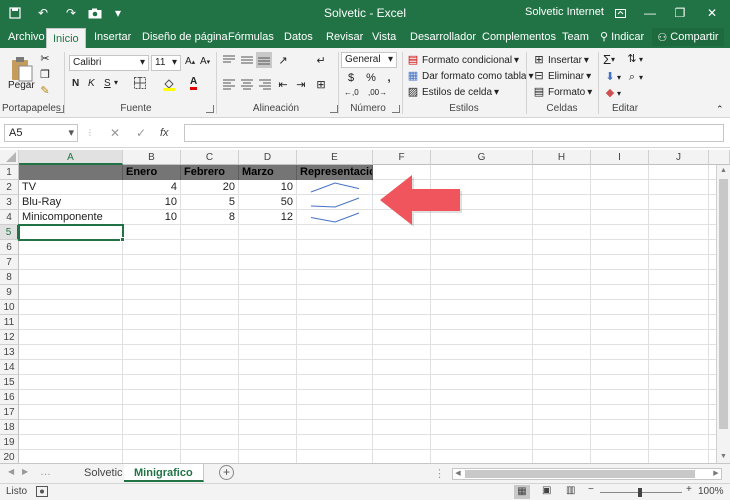  I want to click on align-left-icon, so click(229, 84).